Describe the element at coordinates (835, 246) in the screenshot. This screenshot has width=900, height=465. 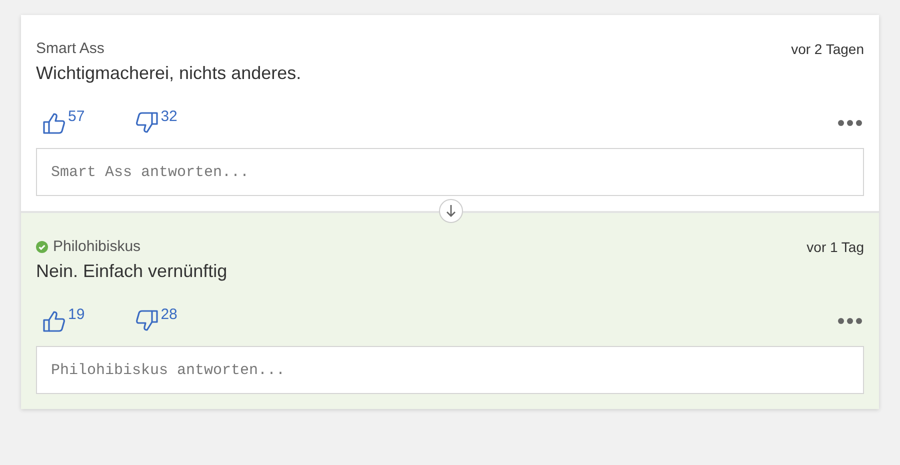
I see `comment-time: vor 1 Tag` at that location.